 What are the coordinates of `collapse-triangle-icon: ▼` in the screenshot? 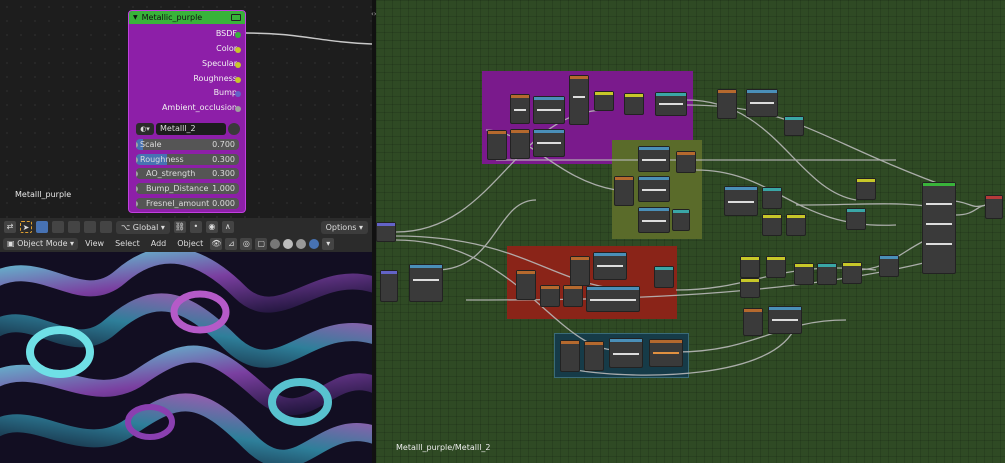 It's located at (135, 17).